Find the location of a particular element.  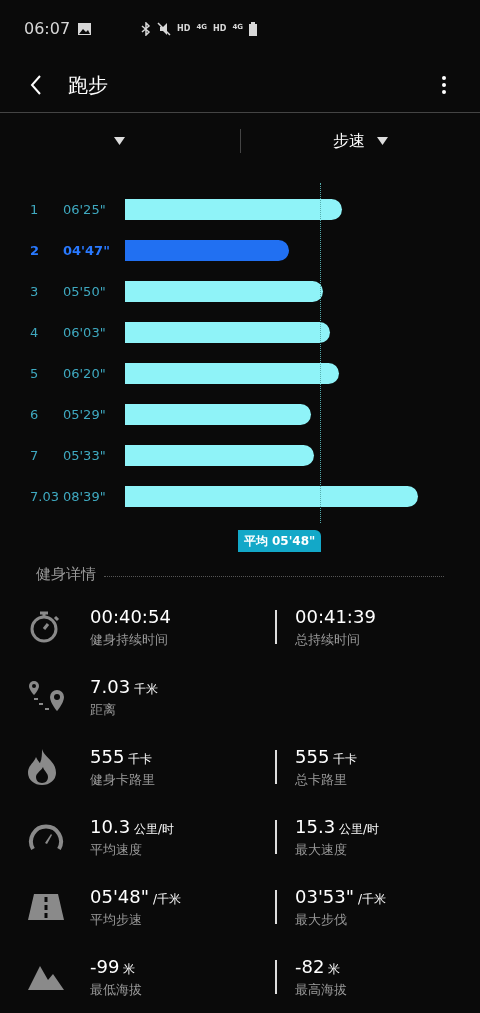

split-number: 4 is located at coordinates (34, 332).